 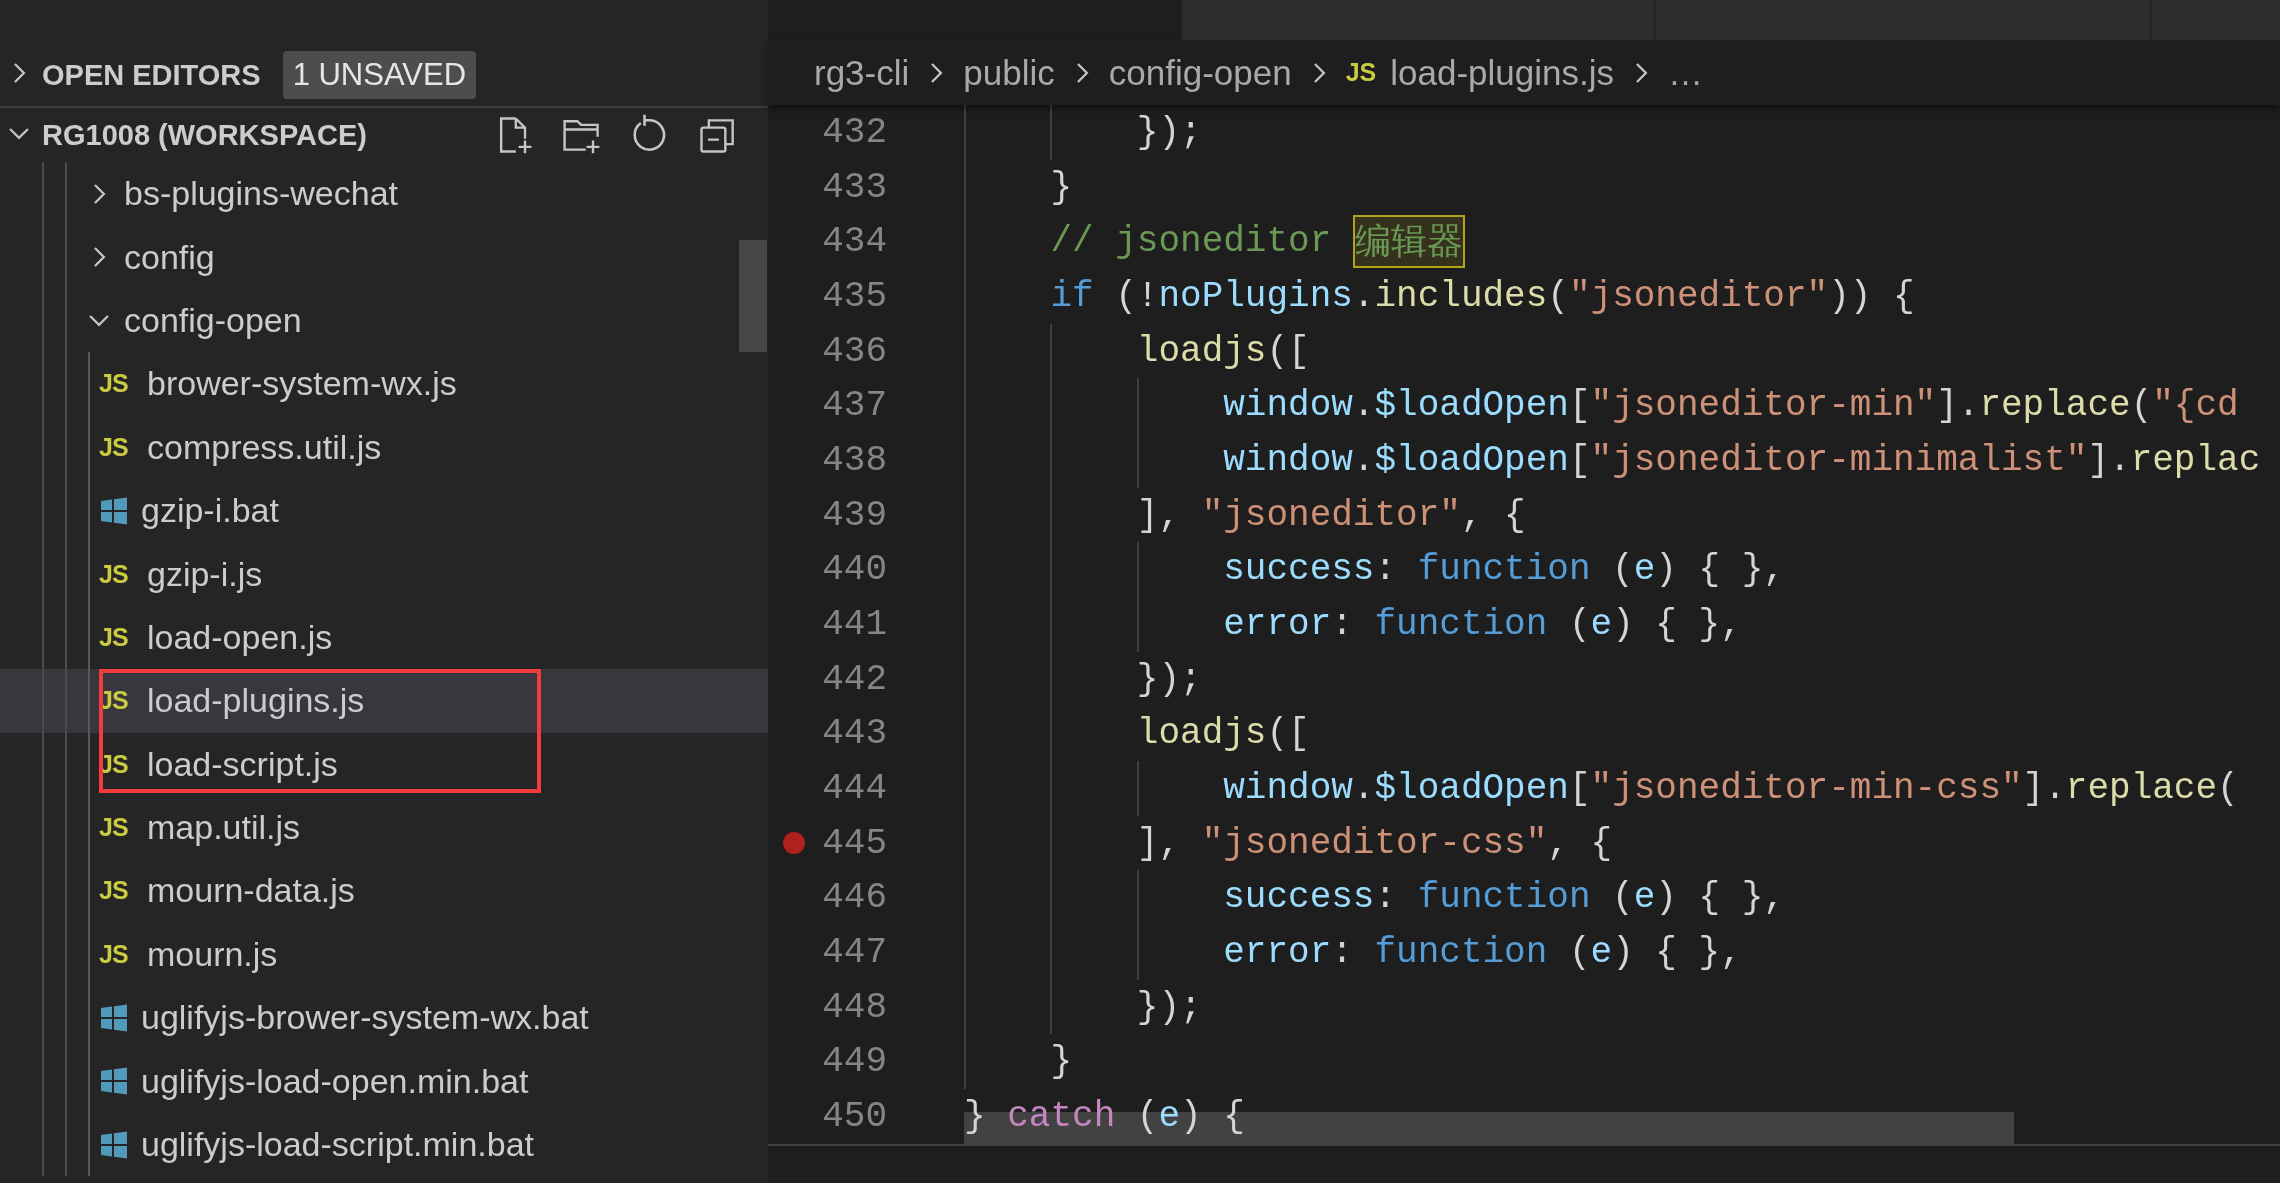 What do you see at coordinates (854, 898) in the screenshot?
I see `line-number: 446` at bounding box center [854, 898].